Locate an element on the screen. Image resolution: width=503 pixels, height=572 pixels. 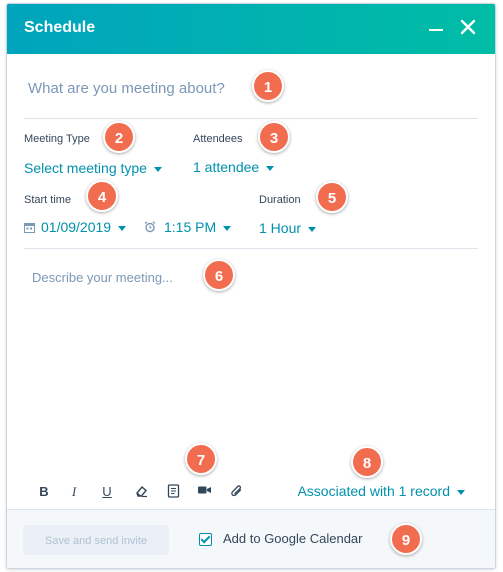
attendees-select: 1 attendee is located at coordinates (234, 167).